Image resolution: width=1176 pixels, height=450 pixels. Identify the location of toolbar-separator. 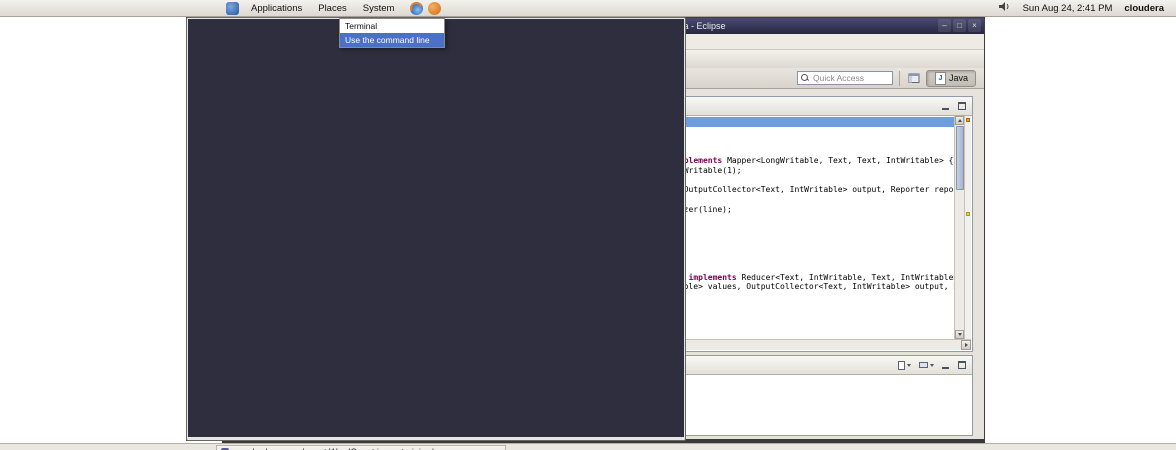
(899, 78).